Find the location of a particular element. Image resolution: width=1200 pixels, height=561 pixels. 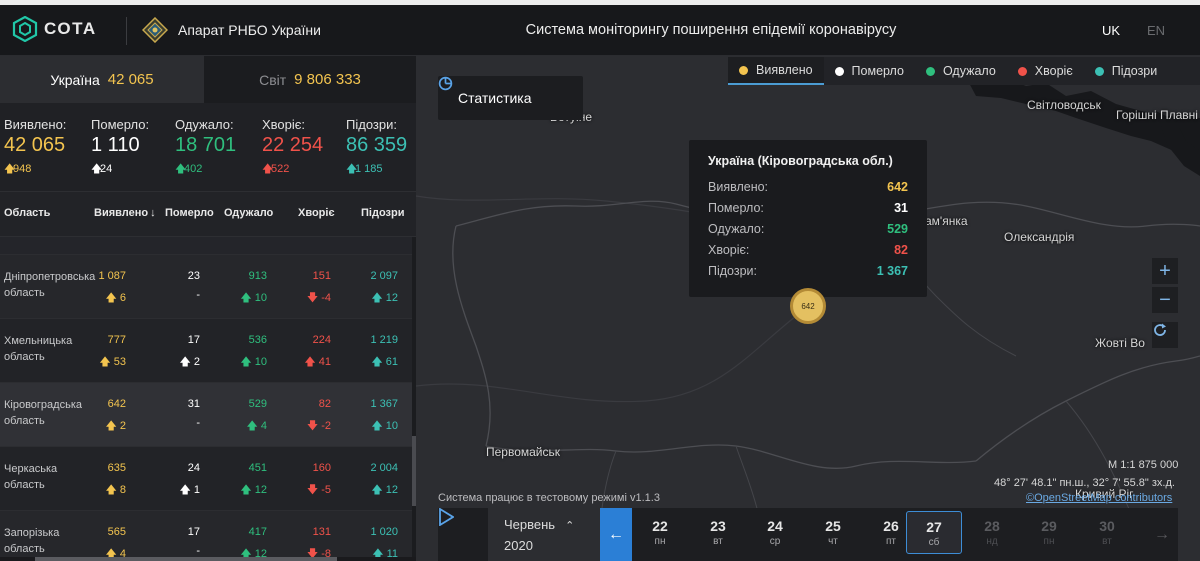

prev-day-button: ← is located at coordinates (616, 534).